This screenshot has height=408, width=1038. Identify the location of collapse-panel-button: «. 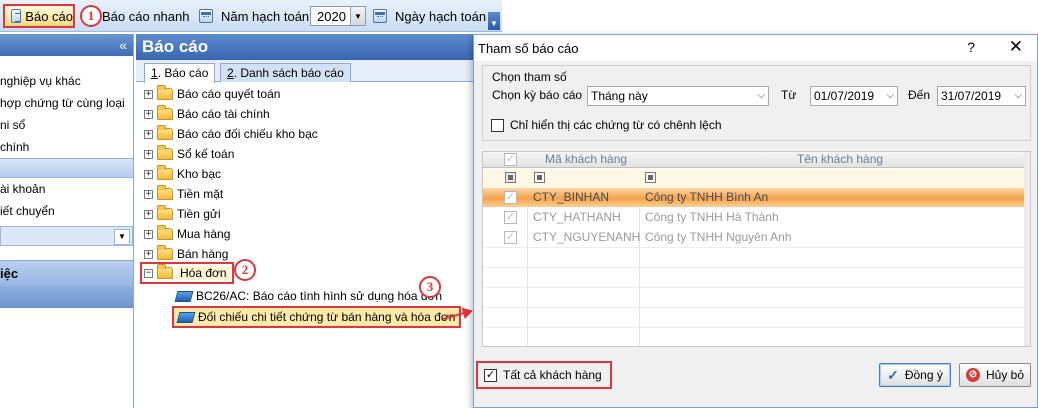
(66, 45).